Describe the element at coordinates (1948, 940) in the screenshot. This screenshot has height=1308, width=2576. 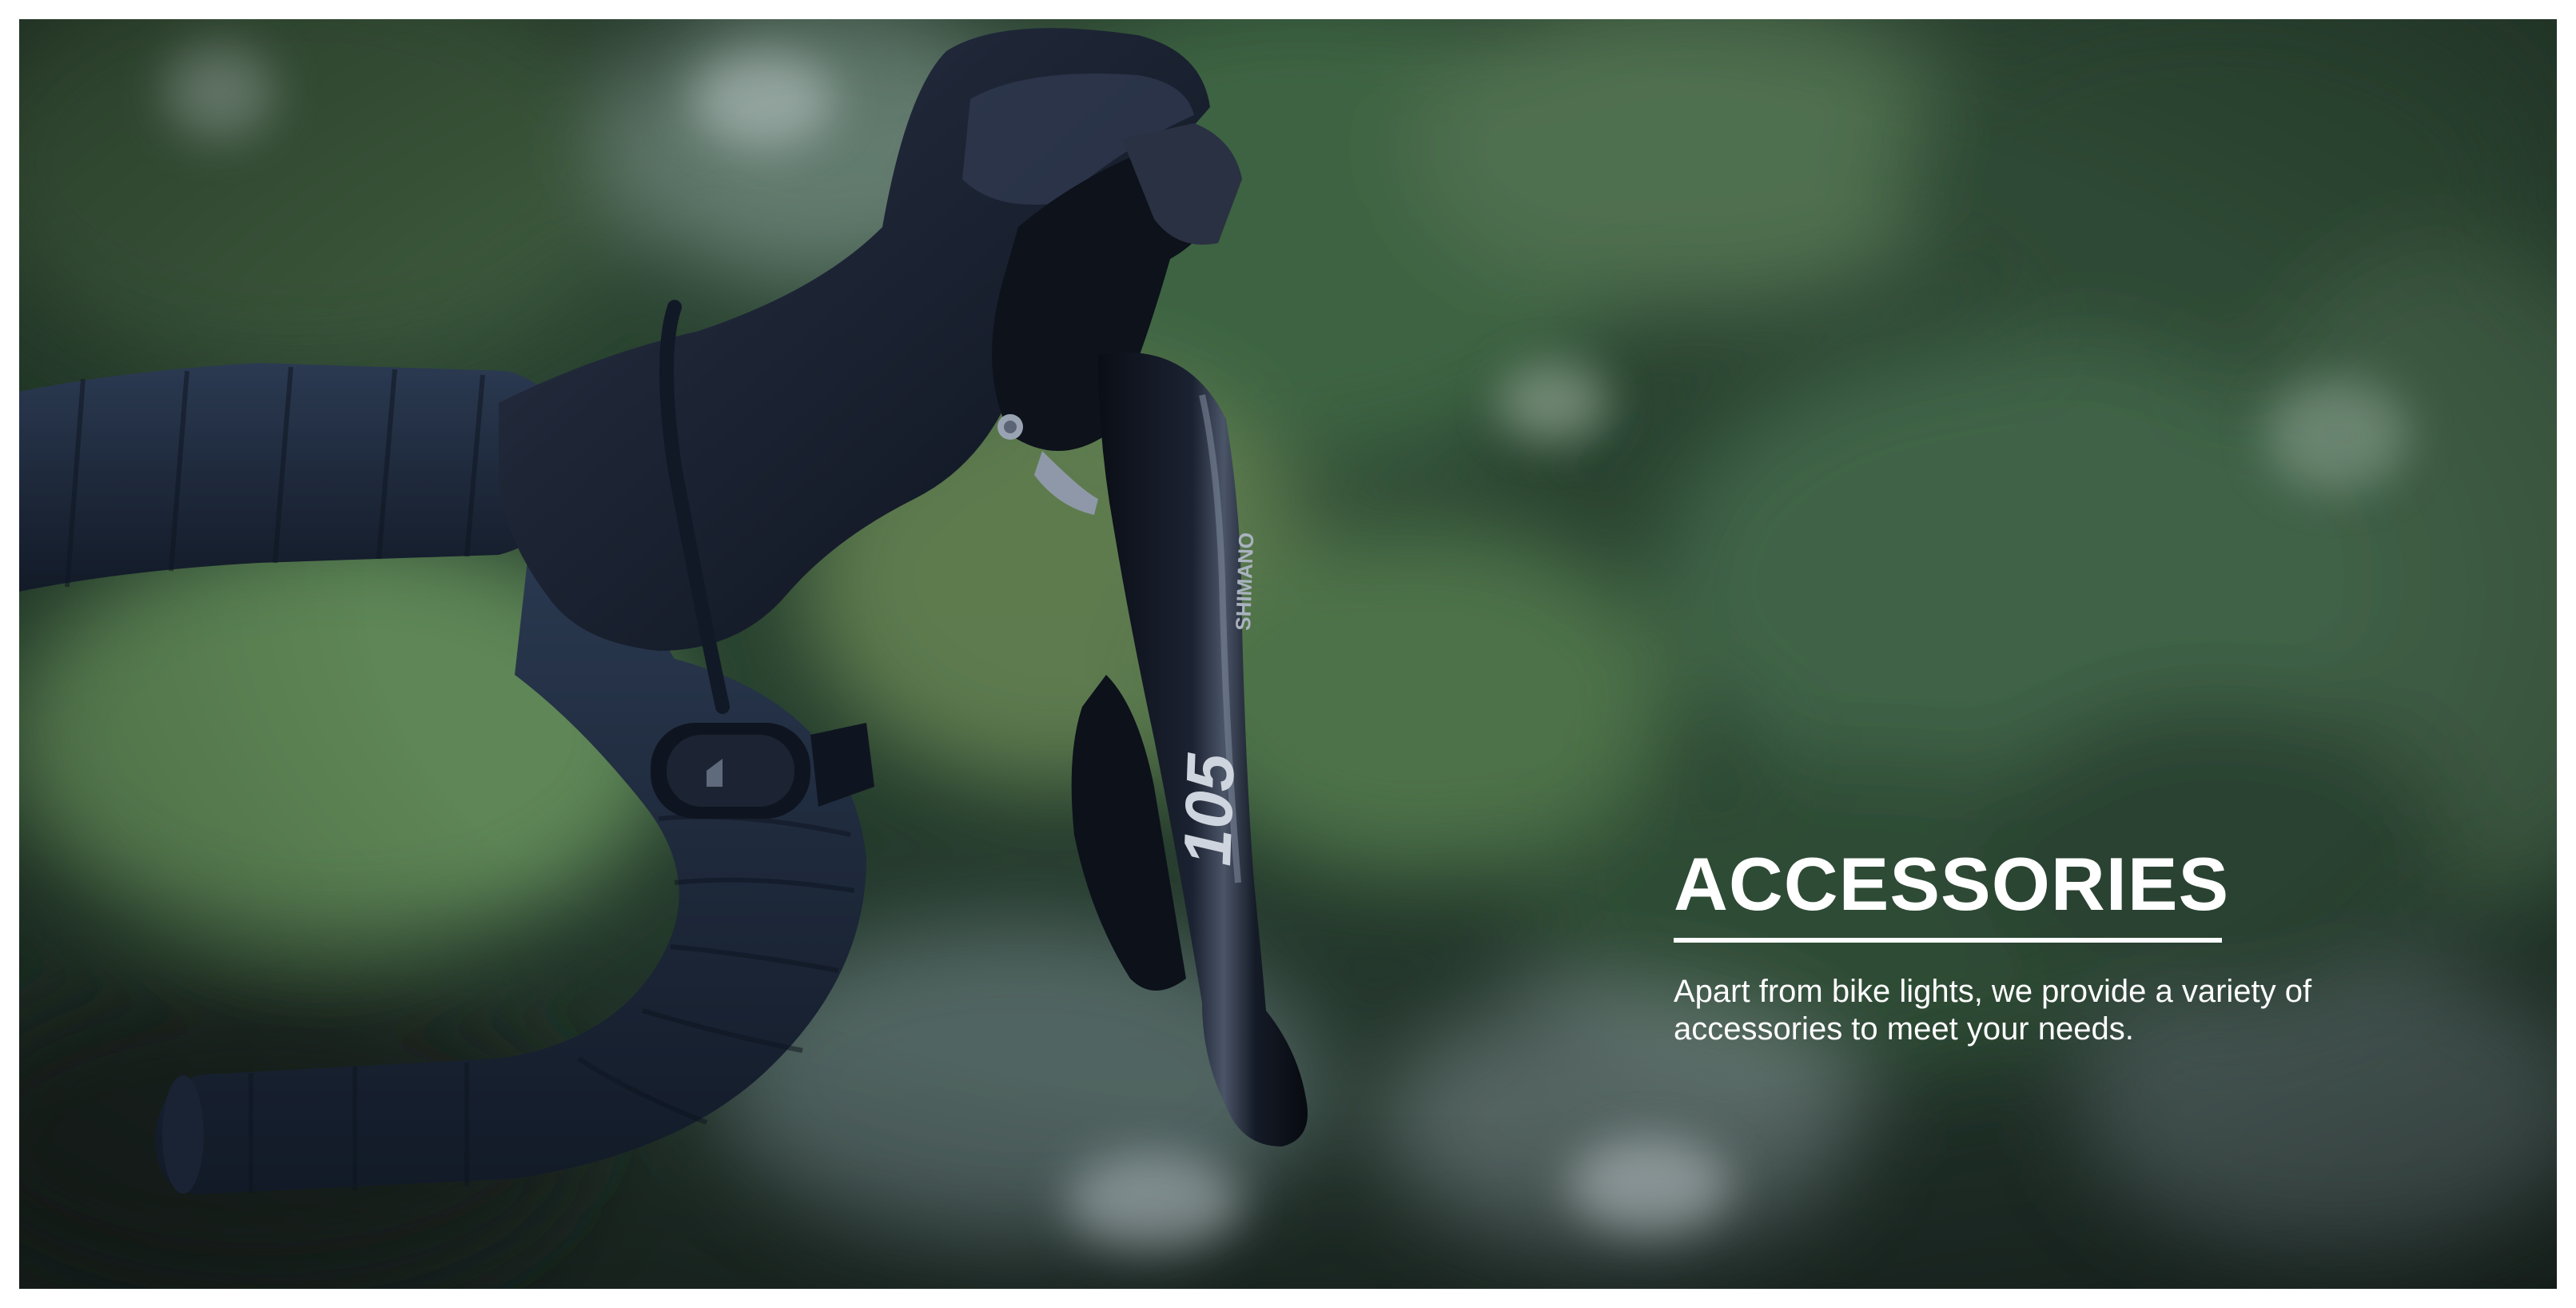
I see `heading-underline` at that location.